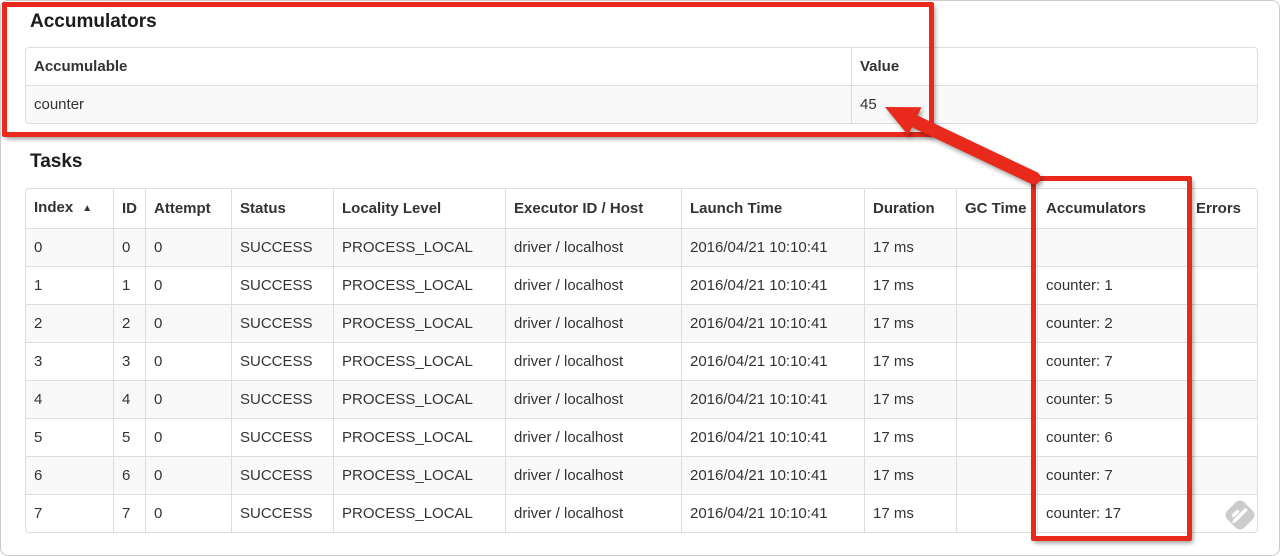  Describe the element at coordinates (69, 513) in the screenshot. I see `cell-index: 7` at that location.